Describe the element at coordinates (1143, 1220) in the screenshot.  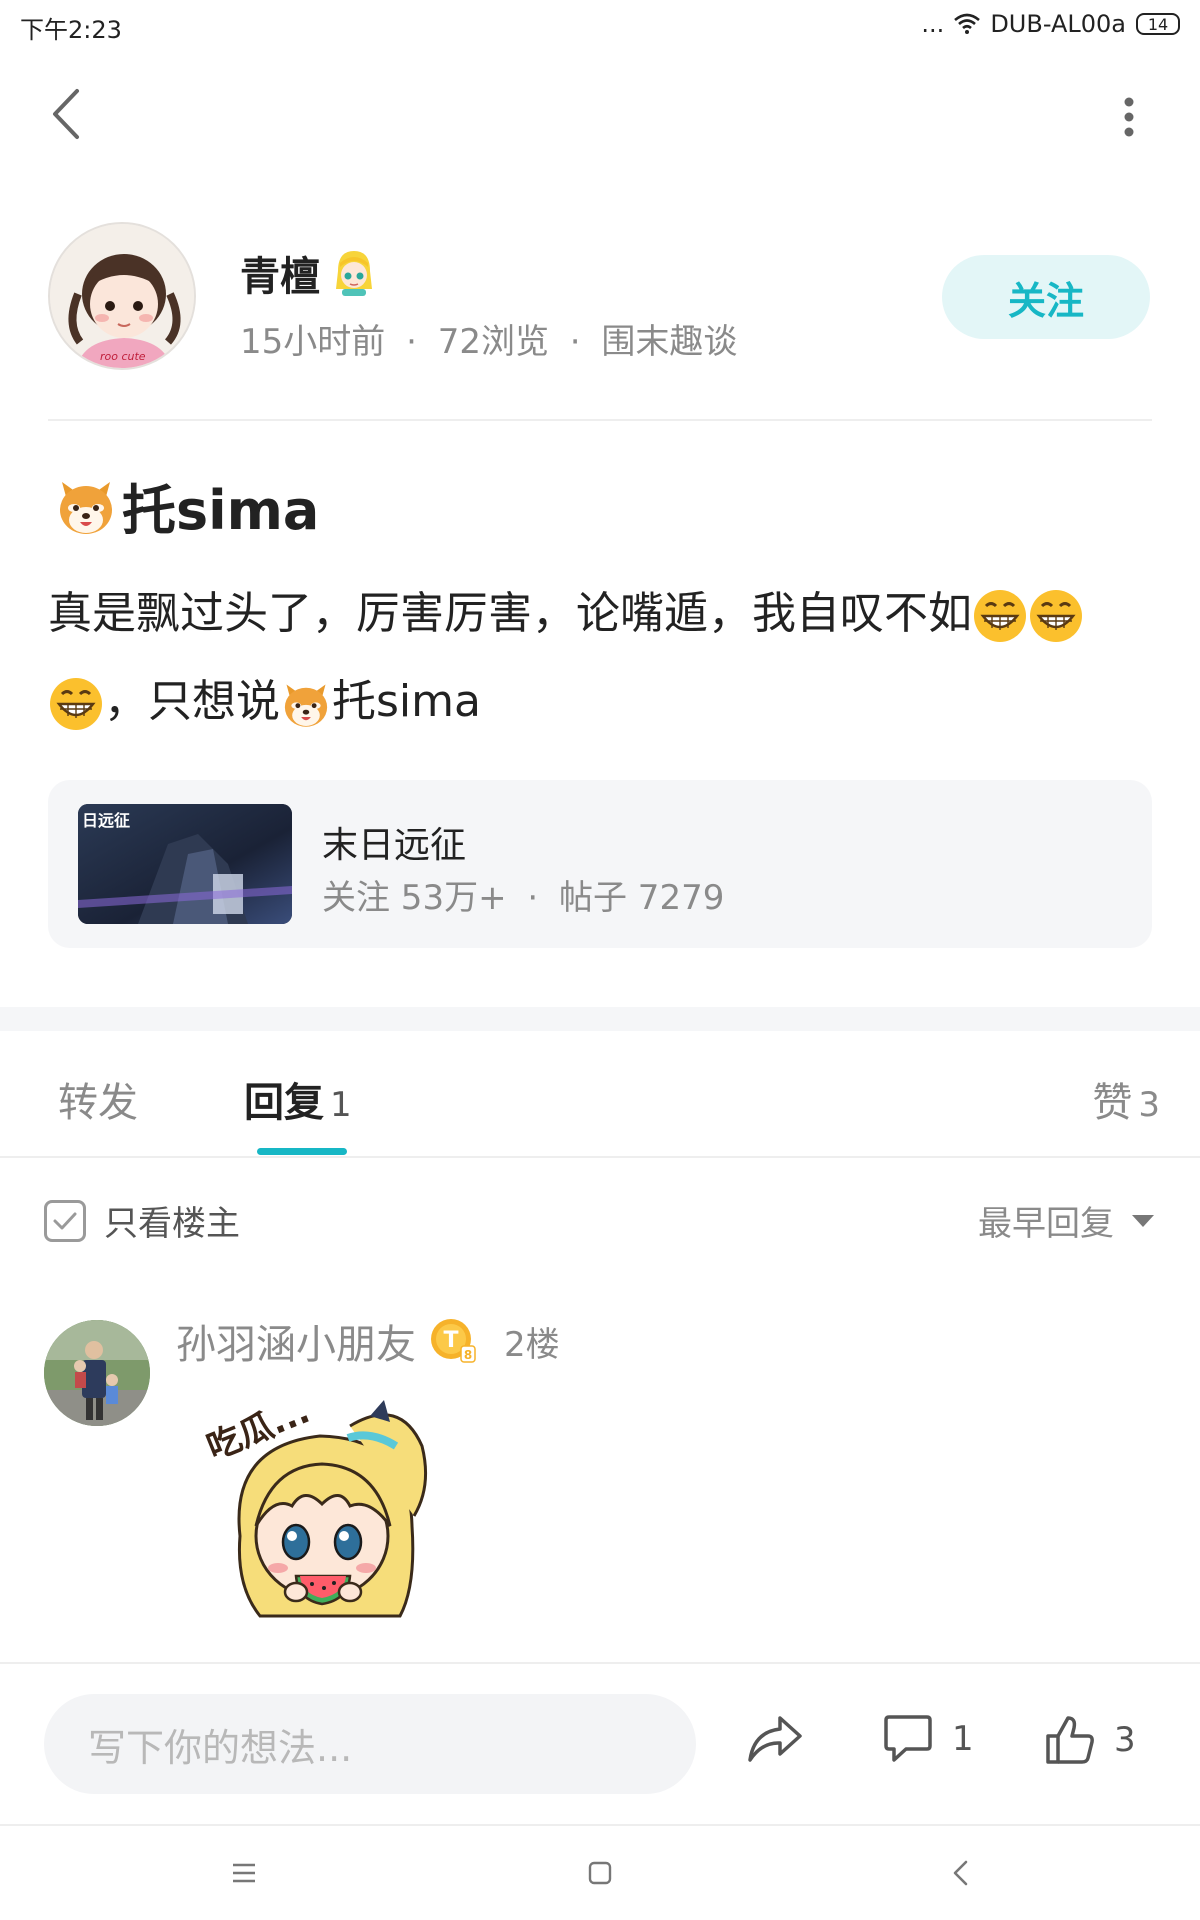
I see `caret-down-icon` at that location.